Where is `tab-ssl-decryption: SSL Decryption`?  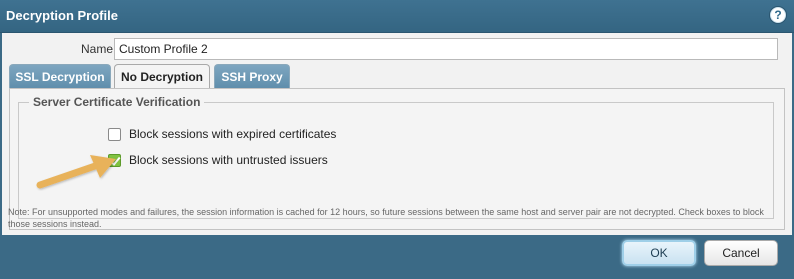
tab-ssl-decryption: SSL Decryption is located at coordinates (60, 76).